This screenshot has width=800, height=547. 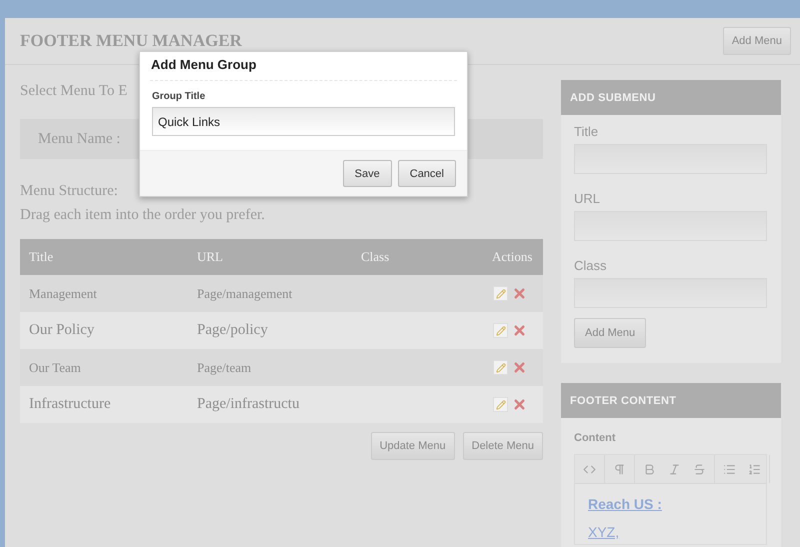 What do you see at coordinates (649, 469) in the screenshot?
I see `bold-icon` at bounding box center [649, 469].